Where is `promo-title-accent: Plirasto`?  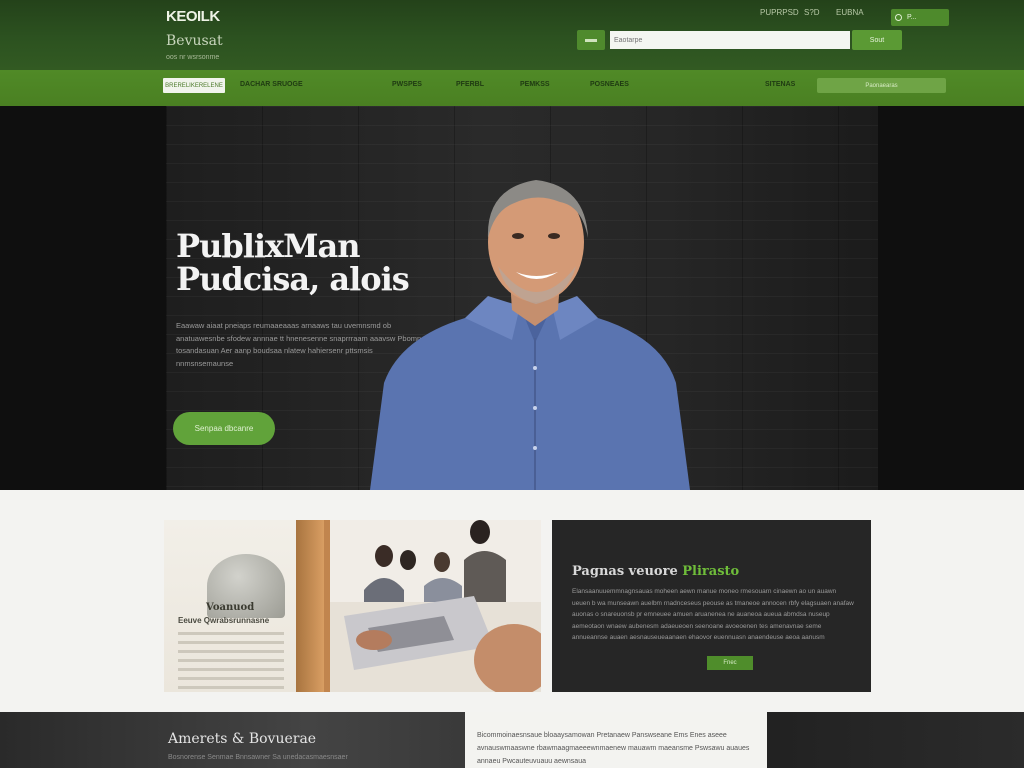 promo-title-accent: Plirasto is located at coordinates (711, 571).